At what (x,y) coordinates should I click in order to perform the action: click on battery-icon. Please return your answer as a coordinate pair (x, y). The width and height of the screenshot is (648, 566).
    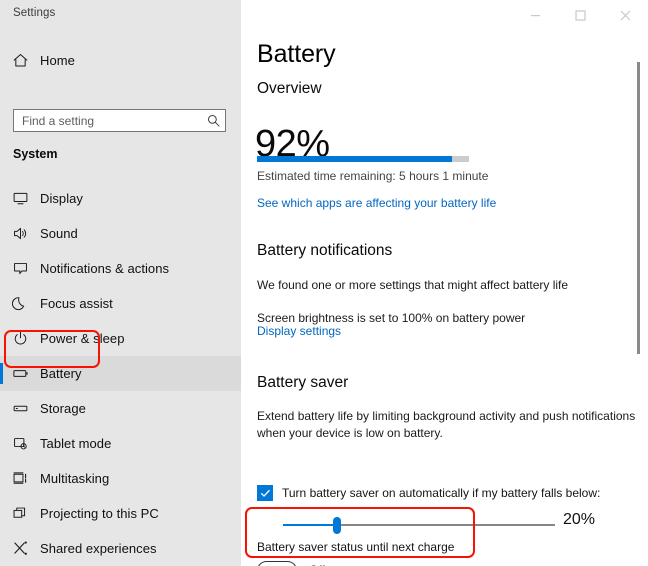
    Looking at the image, I should click on (20, 373).